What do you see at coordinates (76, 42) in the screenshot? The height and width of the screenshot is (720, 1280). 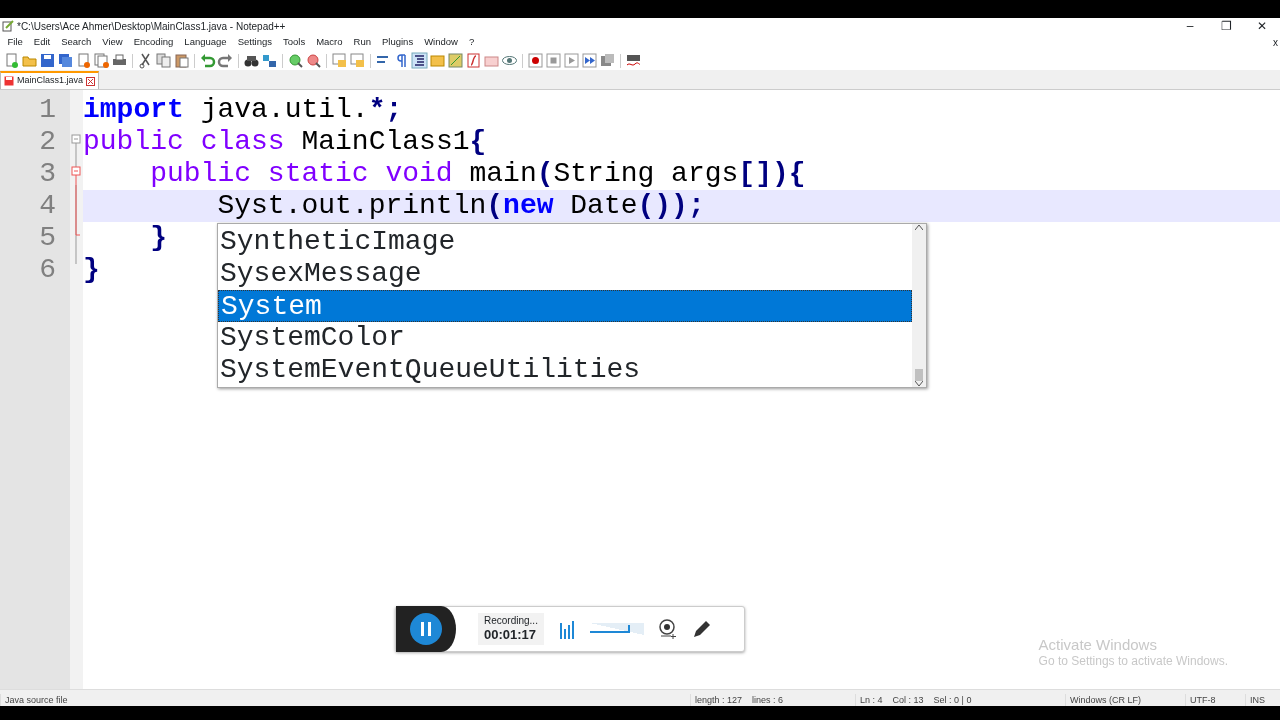 I see `menu-item: Search` at bounding box center [76, 42].